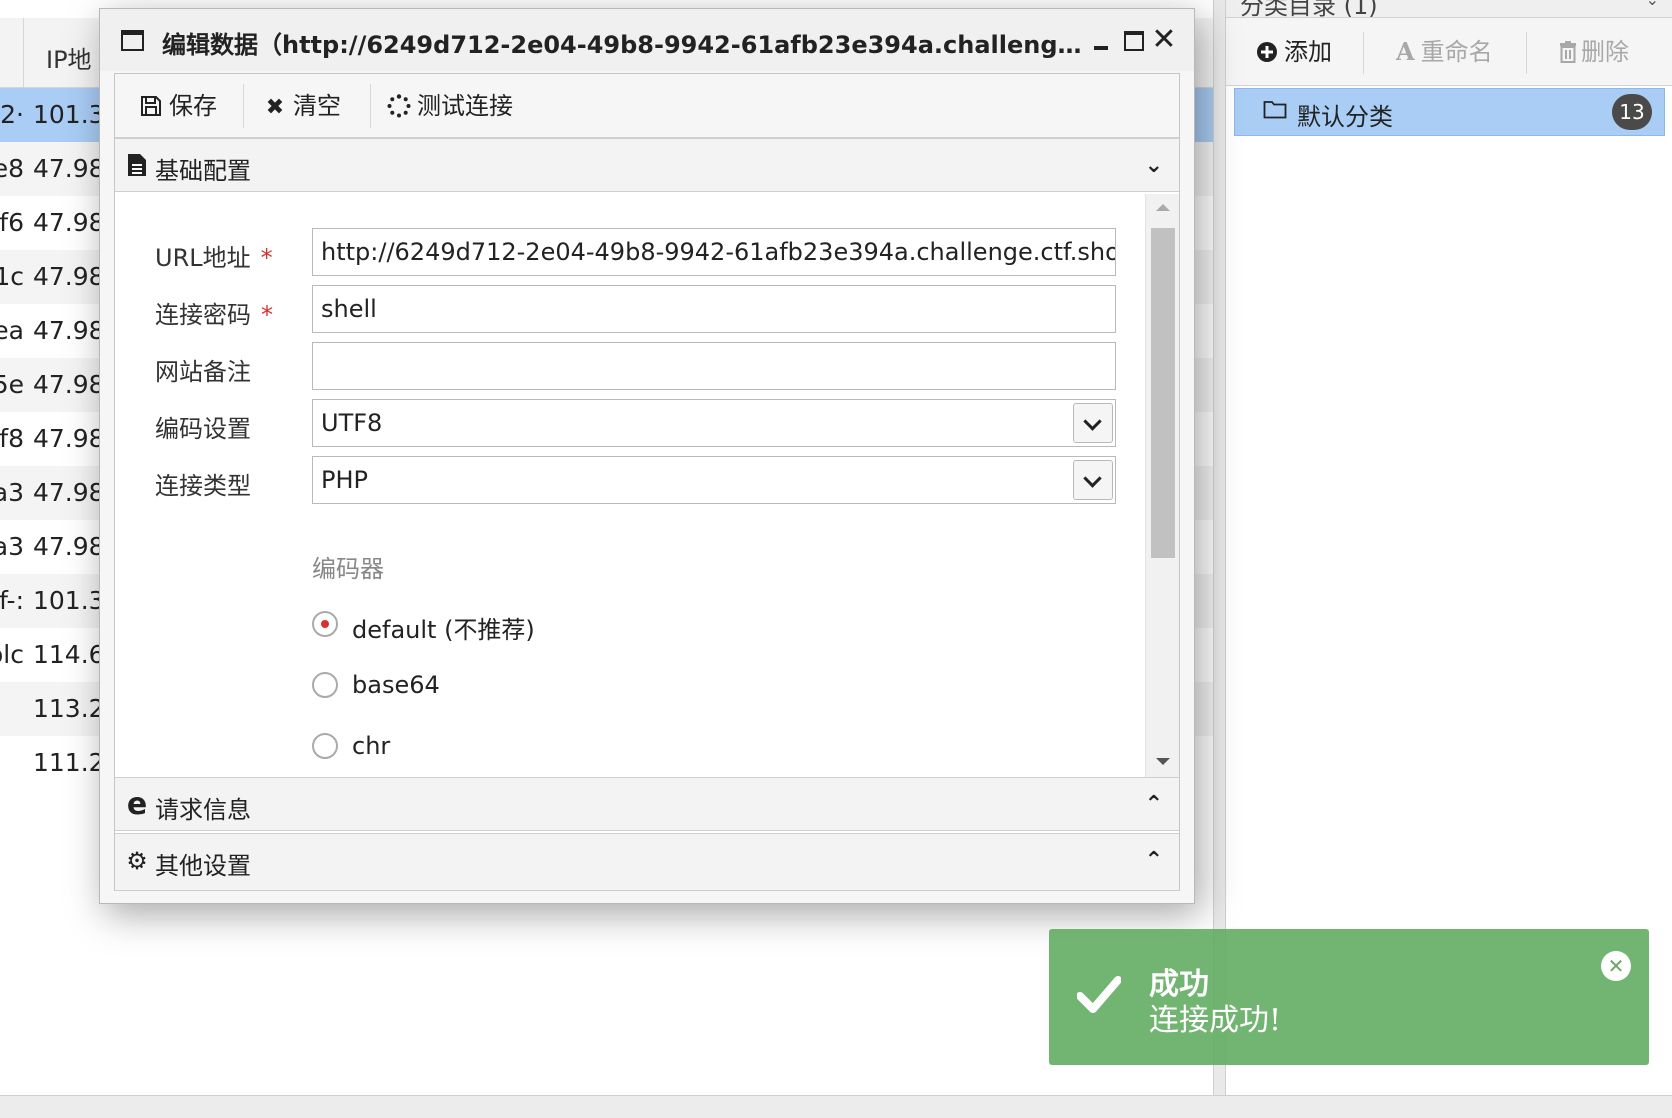 This screenshot has width=1672, height=1118. Describe the element at coordinates (12, 384) in the screenshot. I see `table-cell-url: 25e` at that location.